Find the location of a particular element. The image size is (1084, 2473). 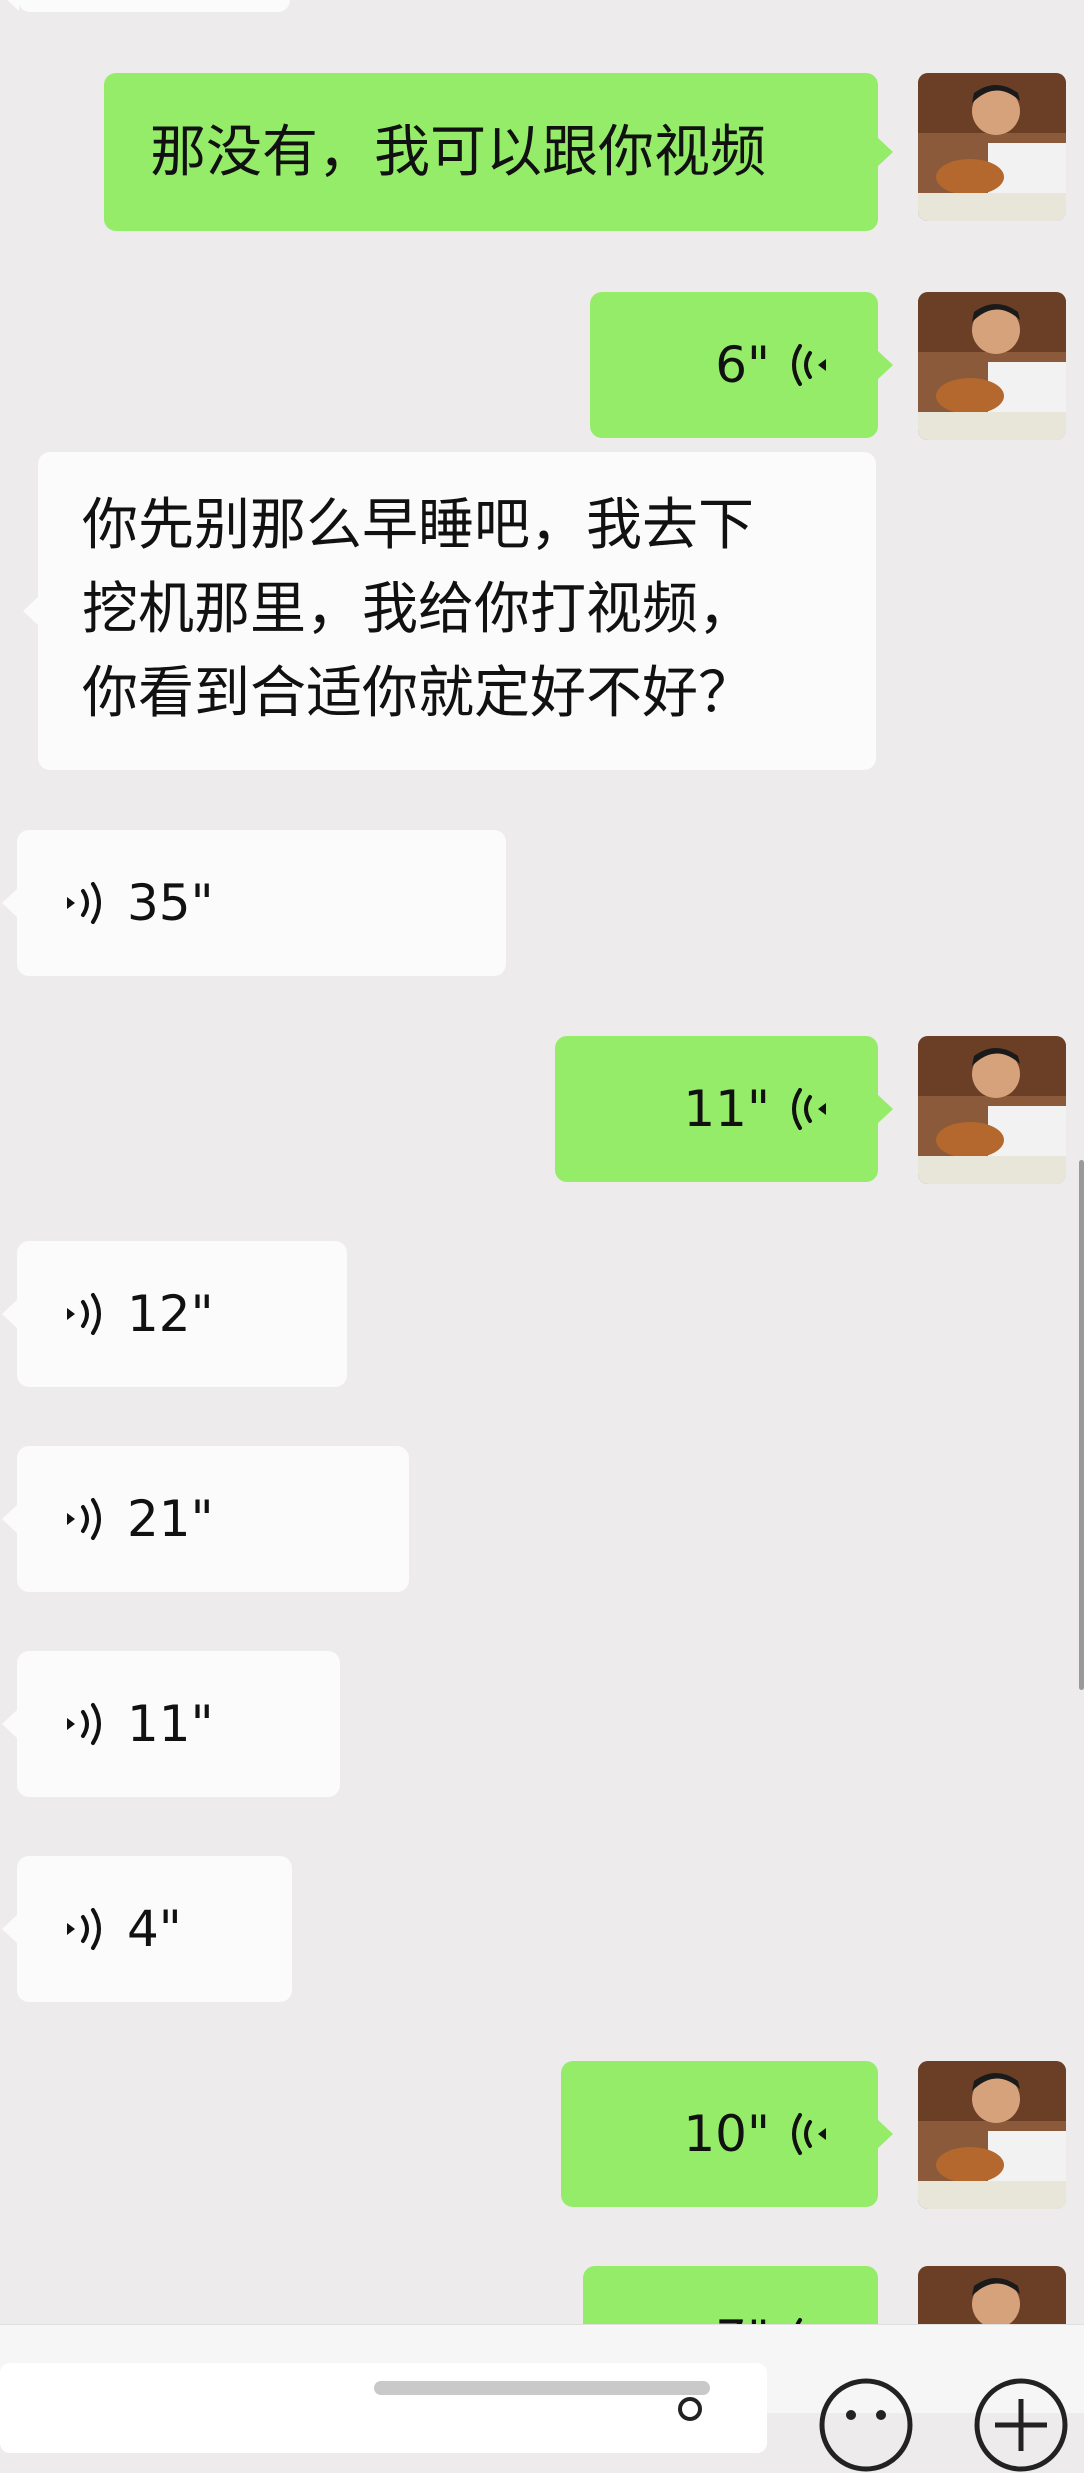

voice-message-incoming: 12" is located at coordinates (174, 1314).